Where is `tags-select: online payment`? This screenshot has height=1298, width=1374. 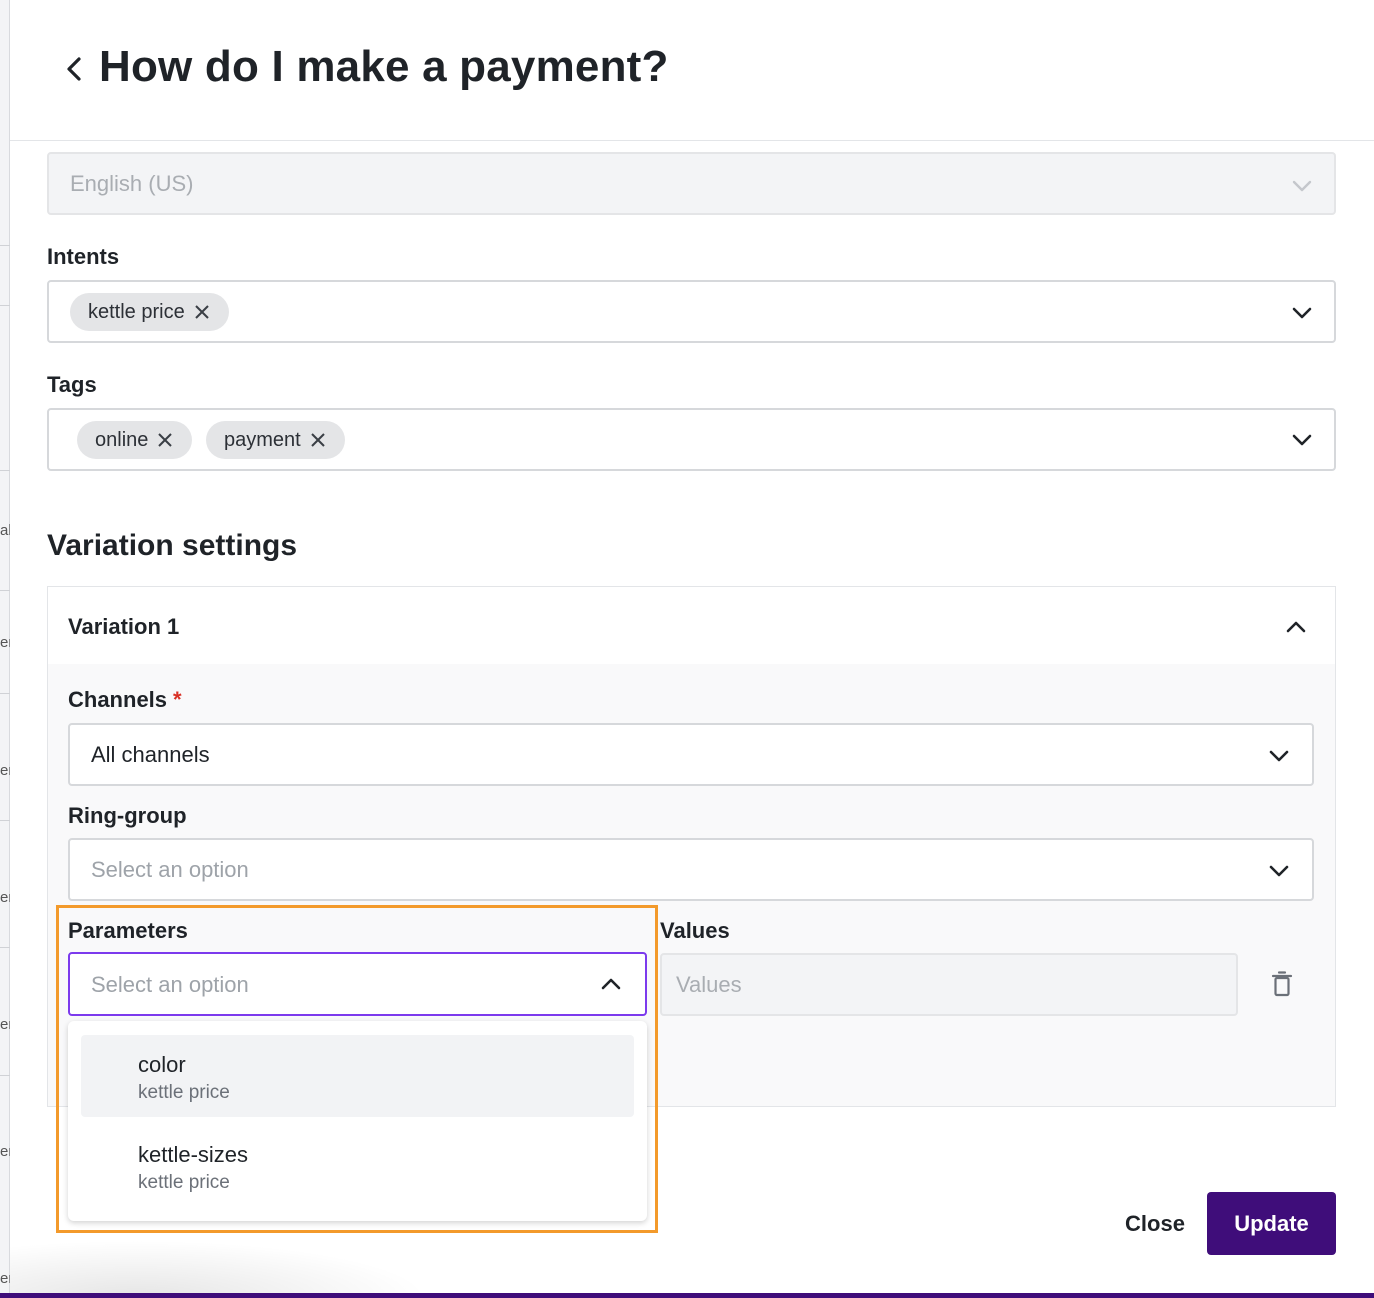
tags-select: online payment is located at coordinates (691, 439).